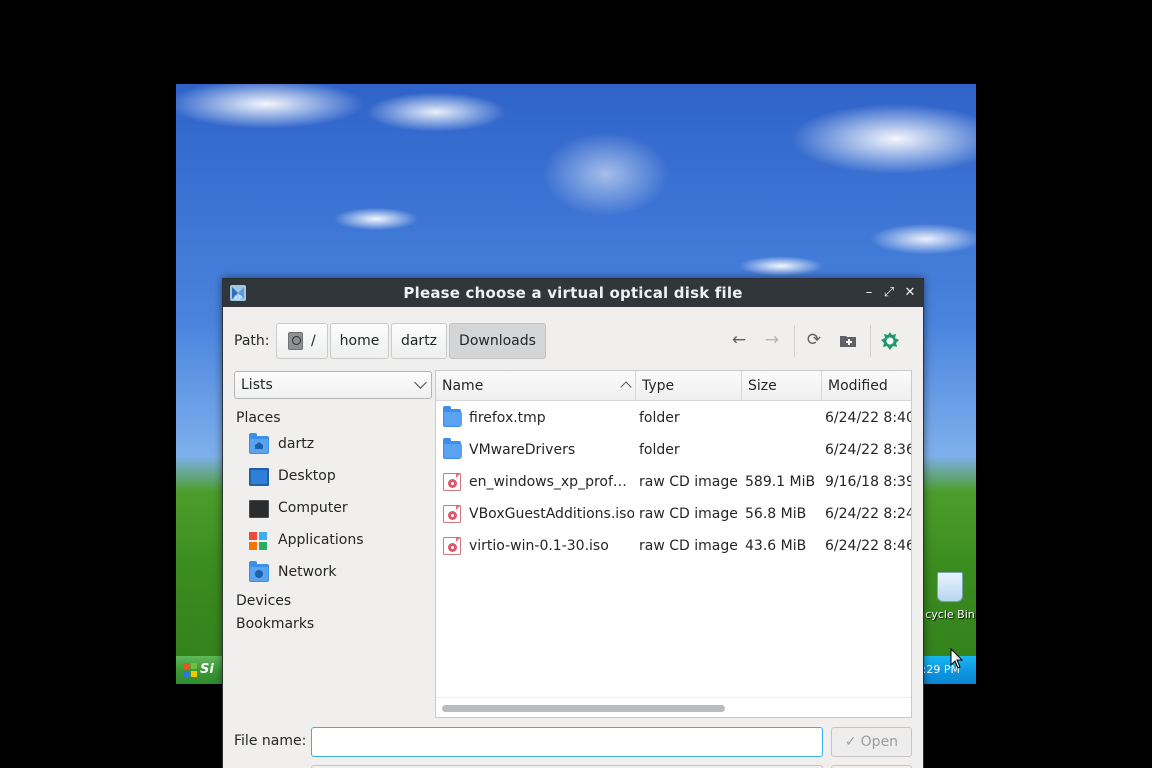  What do you see at coordinates (252, 341) in the screenshot?
I see `path-label: Path:` at bounding box center [252, 341].